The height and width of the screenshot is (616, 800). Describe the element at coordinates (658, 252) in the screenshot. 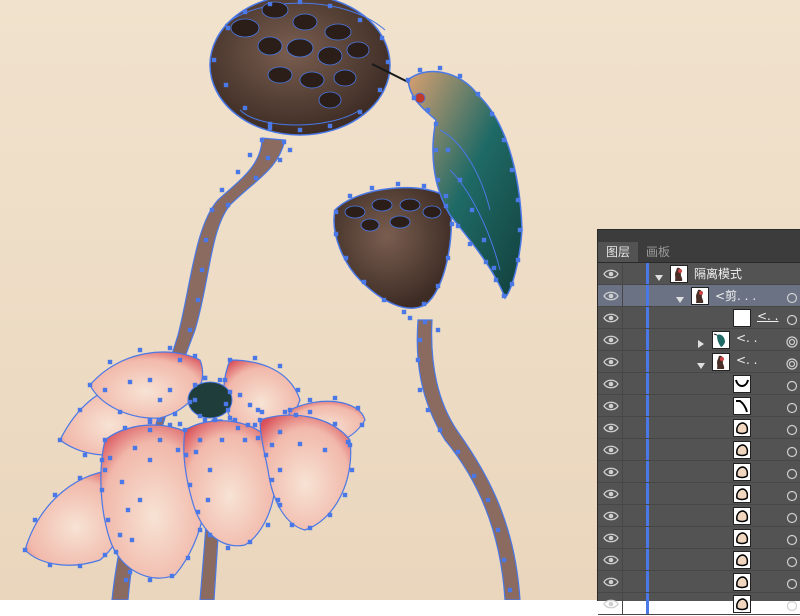

I see `tab-artboards: 画板` at that location.